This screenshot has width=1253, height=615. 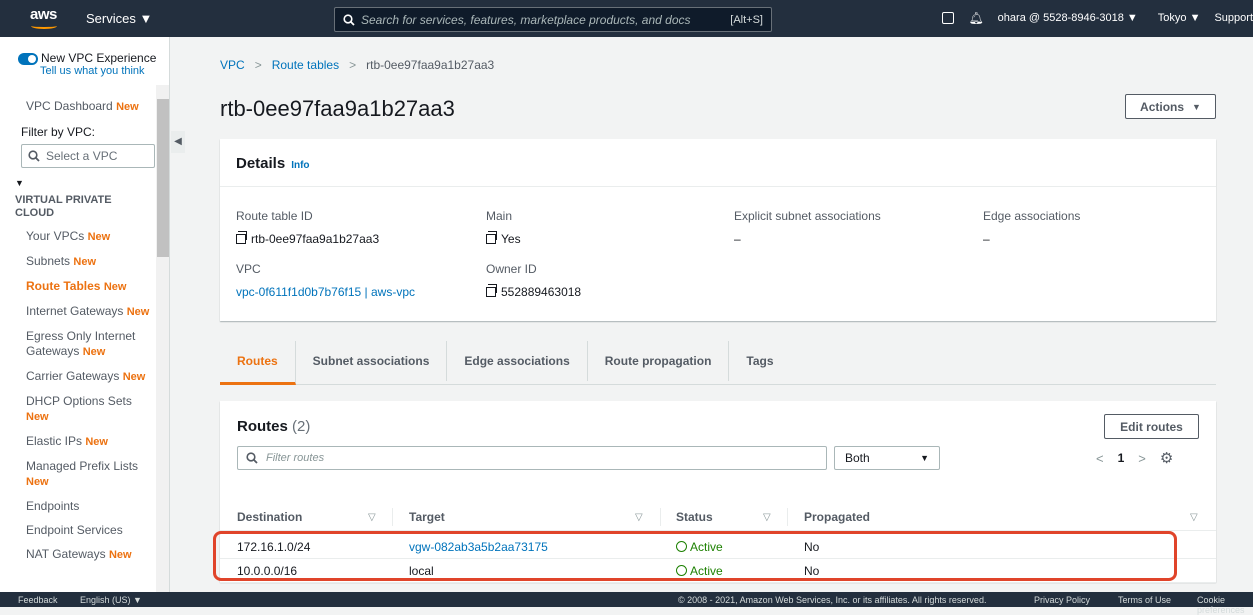 What do you see at coordinates (78, 409) in the screenshot?
I see `sidebar-item-dhcp-options-sets: DHCP Options Sets New` at bounding box center [78, 409].